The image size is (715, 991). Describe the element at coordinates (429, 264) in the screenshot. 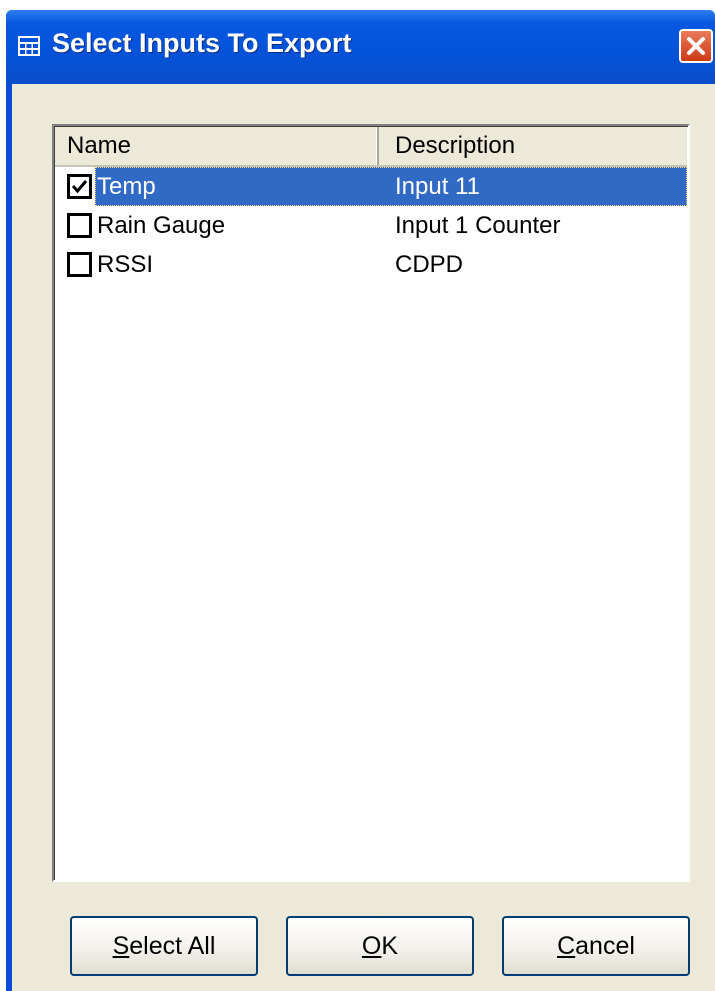

I see `row-description: CDPD` at that location.